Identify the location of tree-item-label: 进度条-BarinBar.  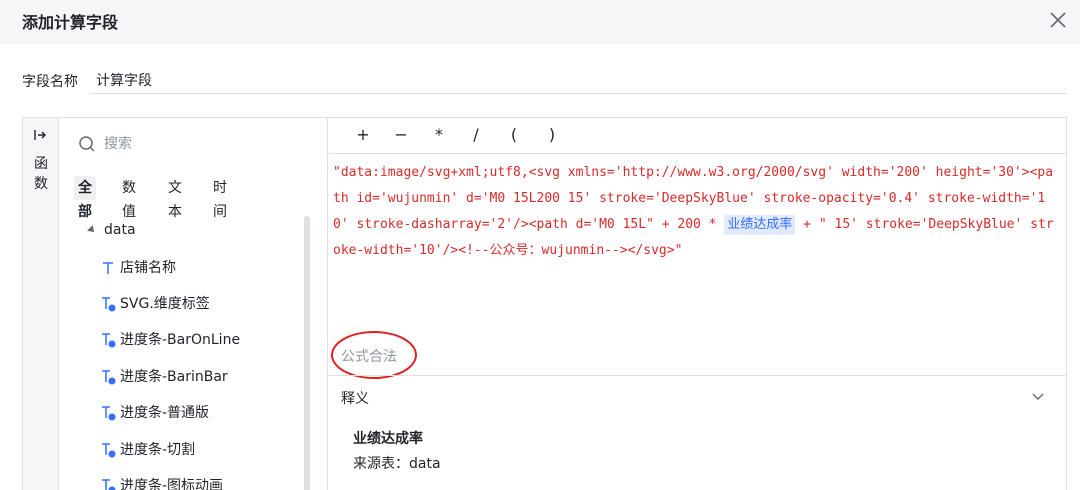
(174, 377).